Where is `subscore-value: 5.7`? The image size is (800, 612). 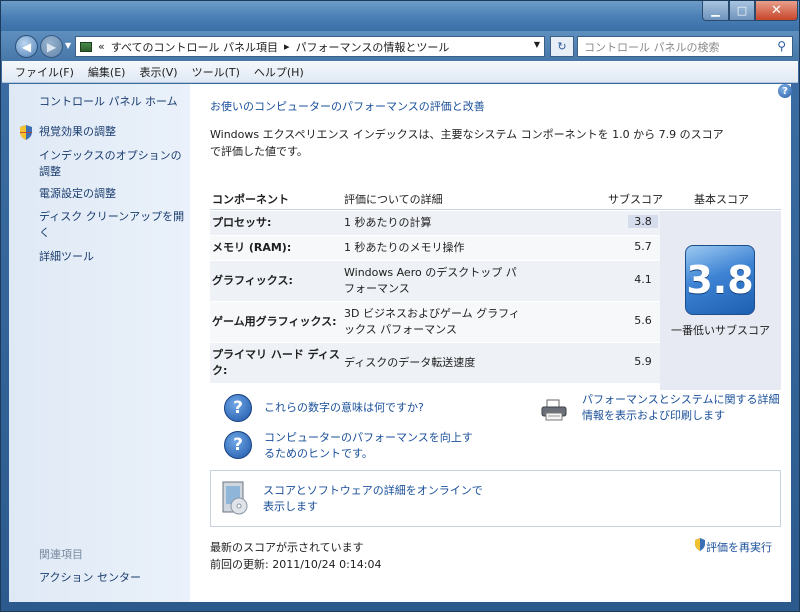
subscore-value: 5.7 is located at coordinates (643, 246).